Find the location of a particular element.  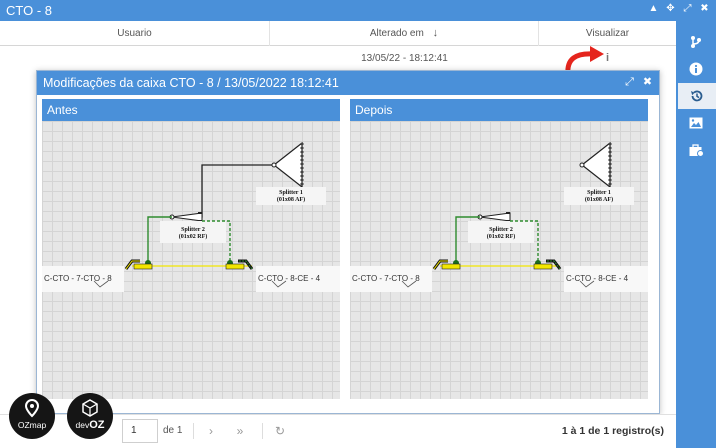

right-sidebar is located at coordinates (696, 234).